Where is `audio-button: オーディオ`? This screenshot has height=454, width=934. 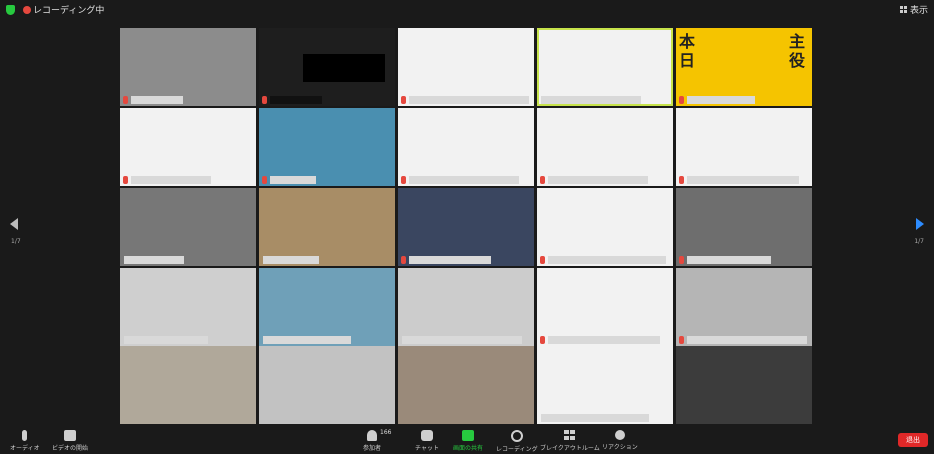 audio-button: オーディオ is located at coordinates (25, 441).